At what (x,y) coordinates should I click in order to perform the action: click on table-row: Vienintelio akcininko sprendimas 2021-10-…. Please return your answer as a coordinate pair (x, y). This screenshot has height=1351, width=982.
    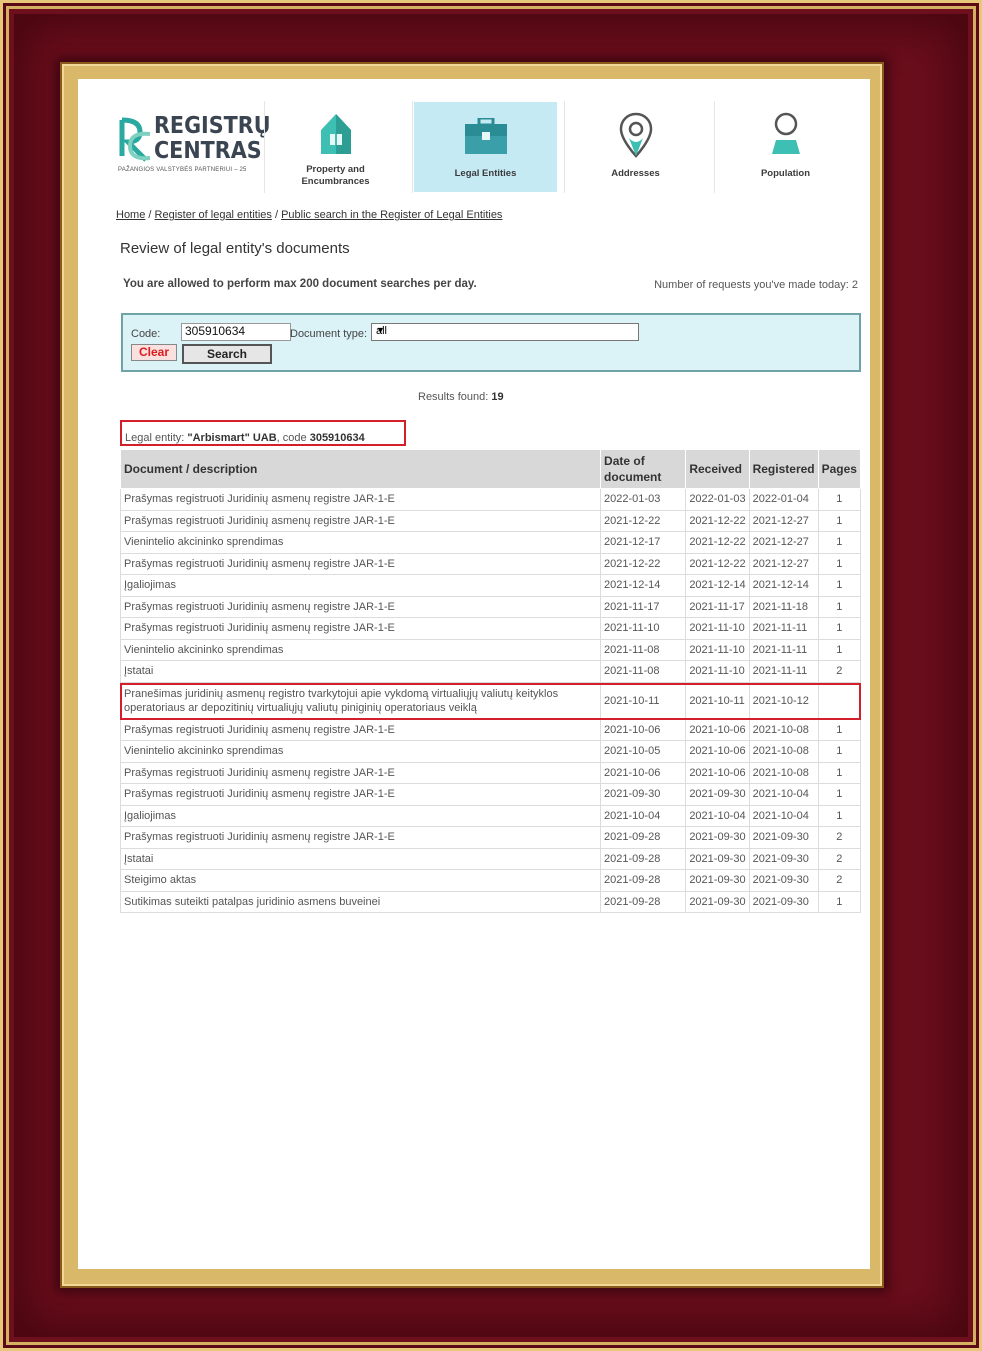
    Looking at the image, I should click on (490, 751).